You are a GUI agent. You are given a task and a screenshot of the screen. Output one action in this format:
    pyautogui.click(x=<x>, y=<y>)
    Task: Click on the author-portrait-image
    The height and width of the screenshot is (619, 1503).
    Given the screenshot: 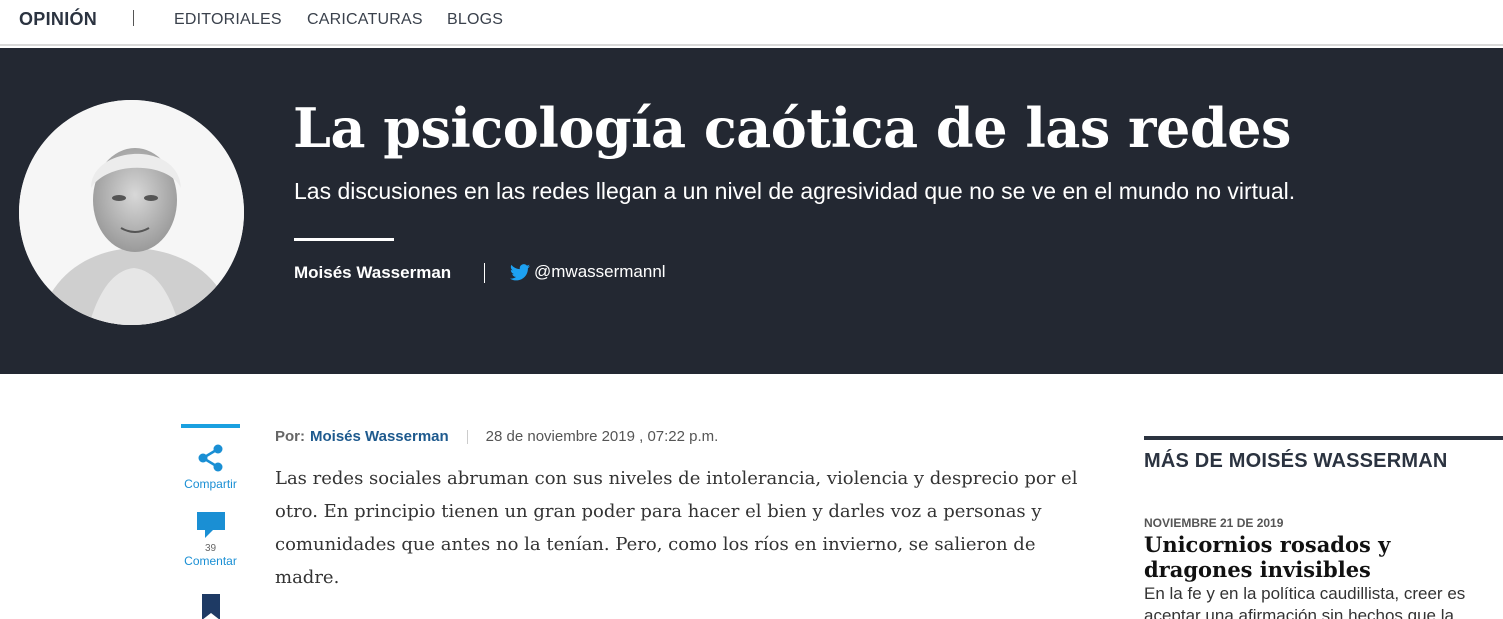 What is the action you would take?
    pyautogui.click(x=131, y=212)
    